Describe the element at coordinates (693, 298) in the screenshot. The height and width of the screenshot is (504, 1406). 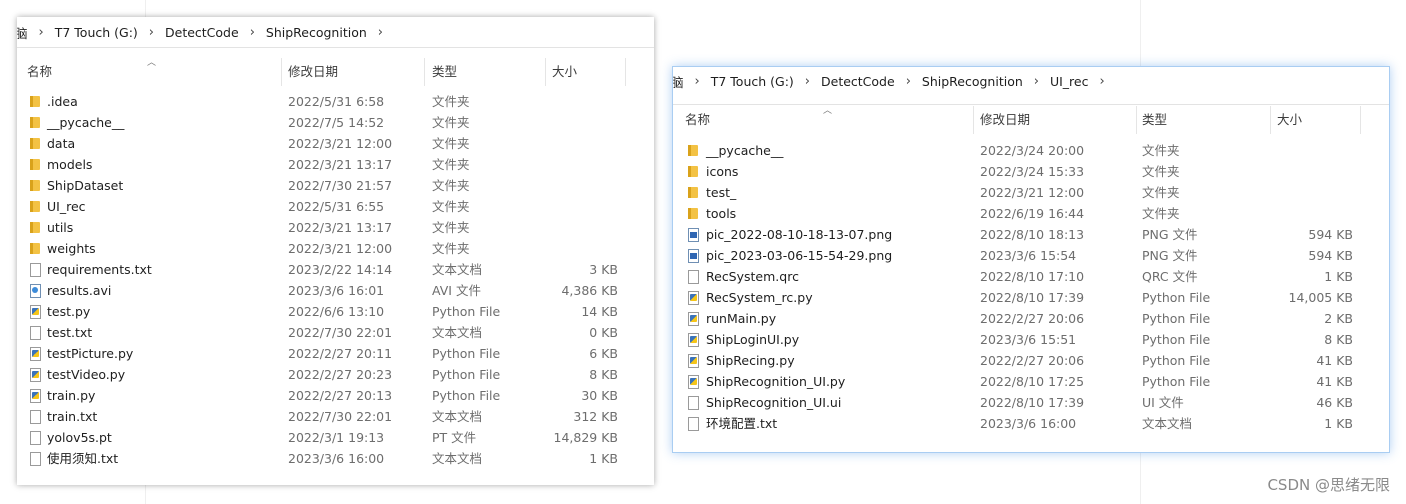
I see `python-file-icon` at that location.